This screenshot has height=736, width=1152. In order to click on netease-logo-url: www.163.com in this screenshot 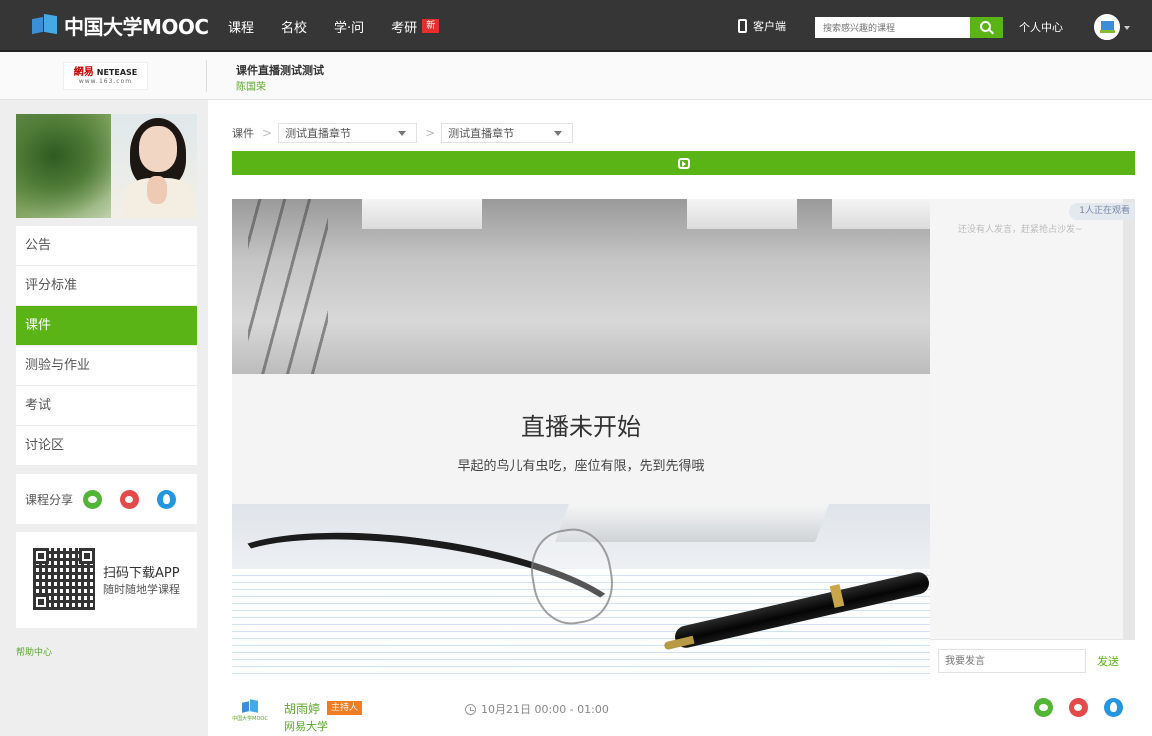, I will do `click(105, 81)`.